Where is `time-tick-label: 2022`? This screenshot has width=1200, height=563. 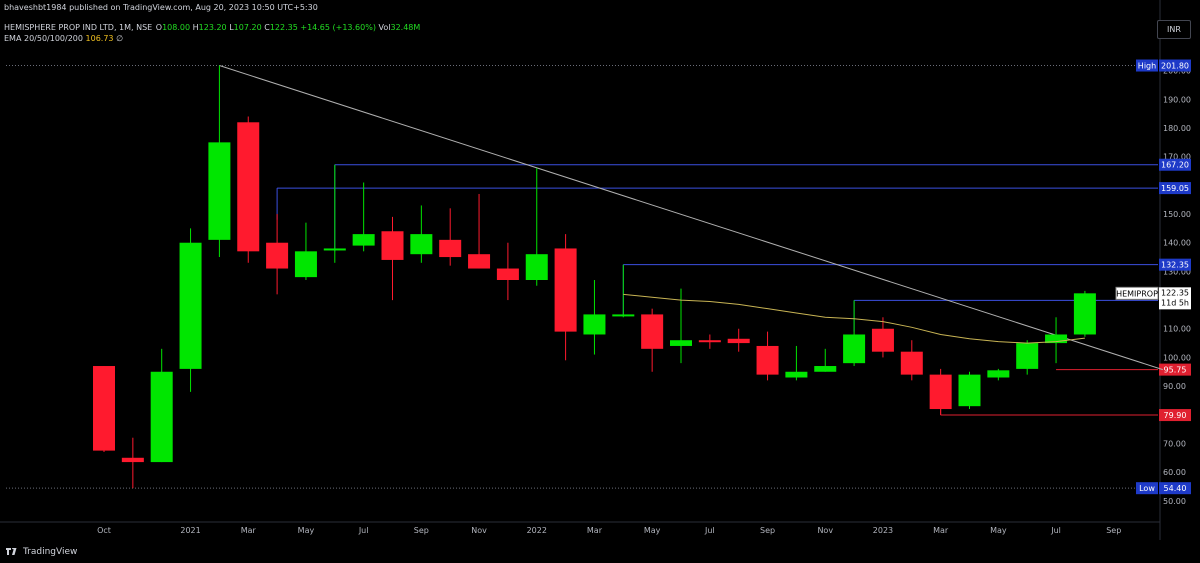 time-tick-label: 2022 is located at coordinates (537, 530).